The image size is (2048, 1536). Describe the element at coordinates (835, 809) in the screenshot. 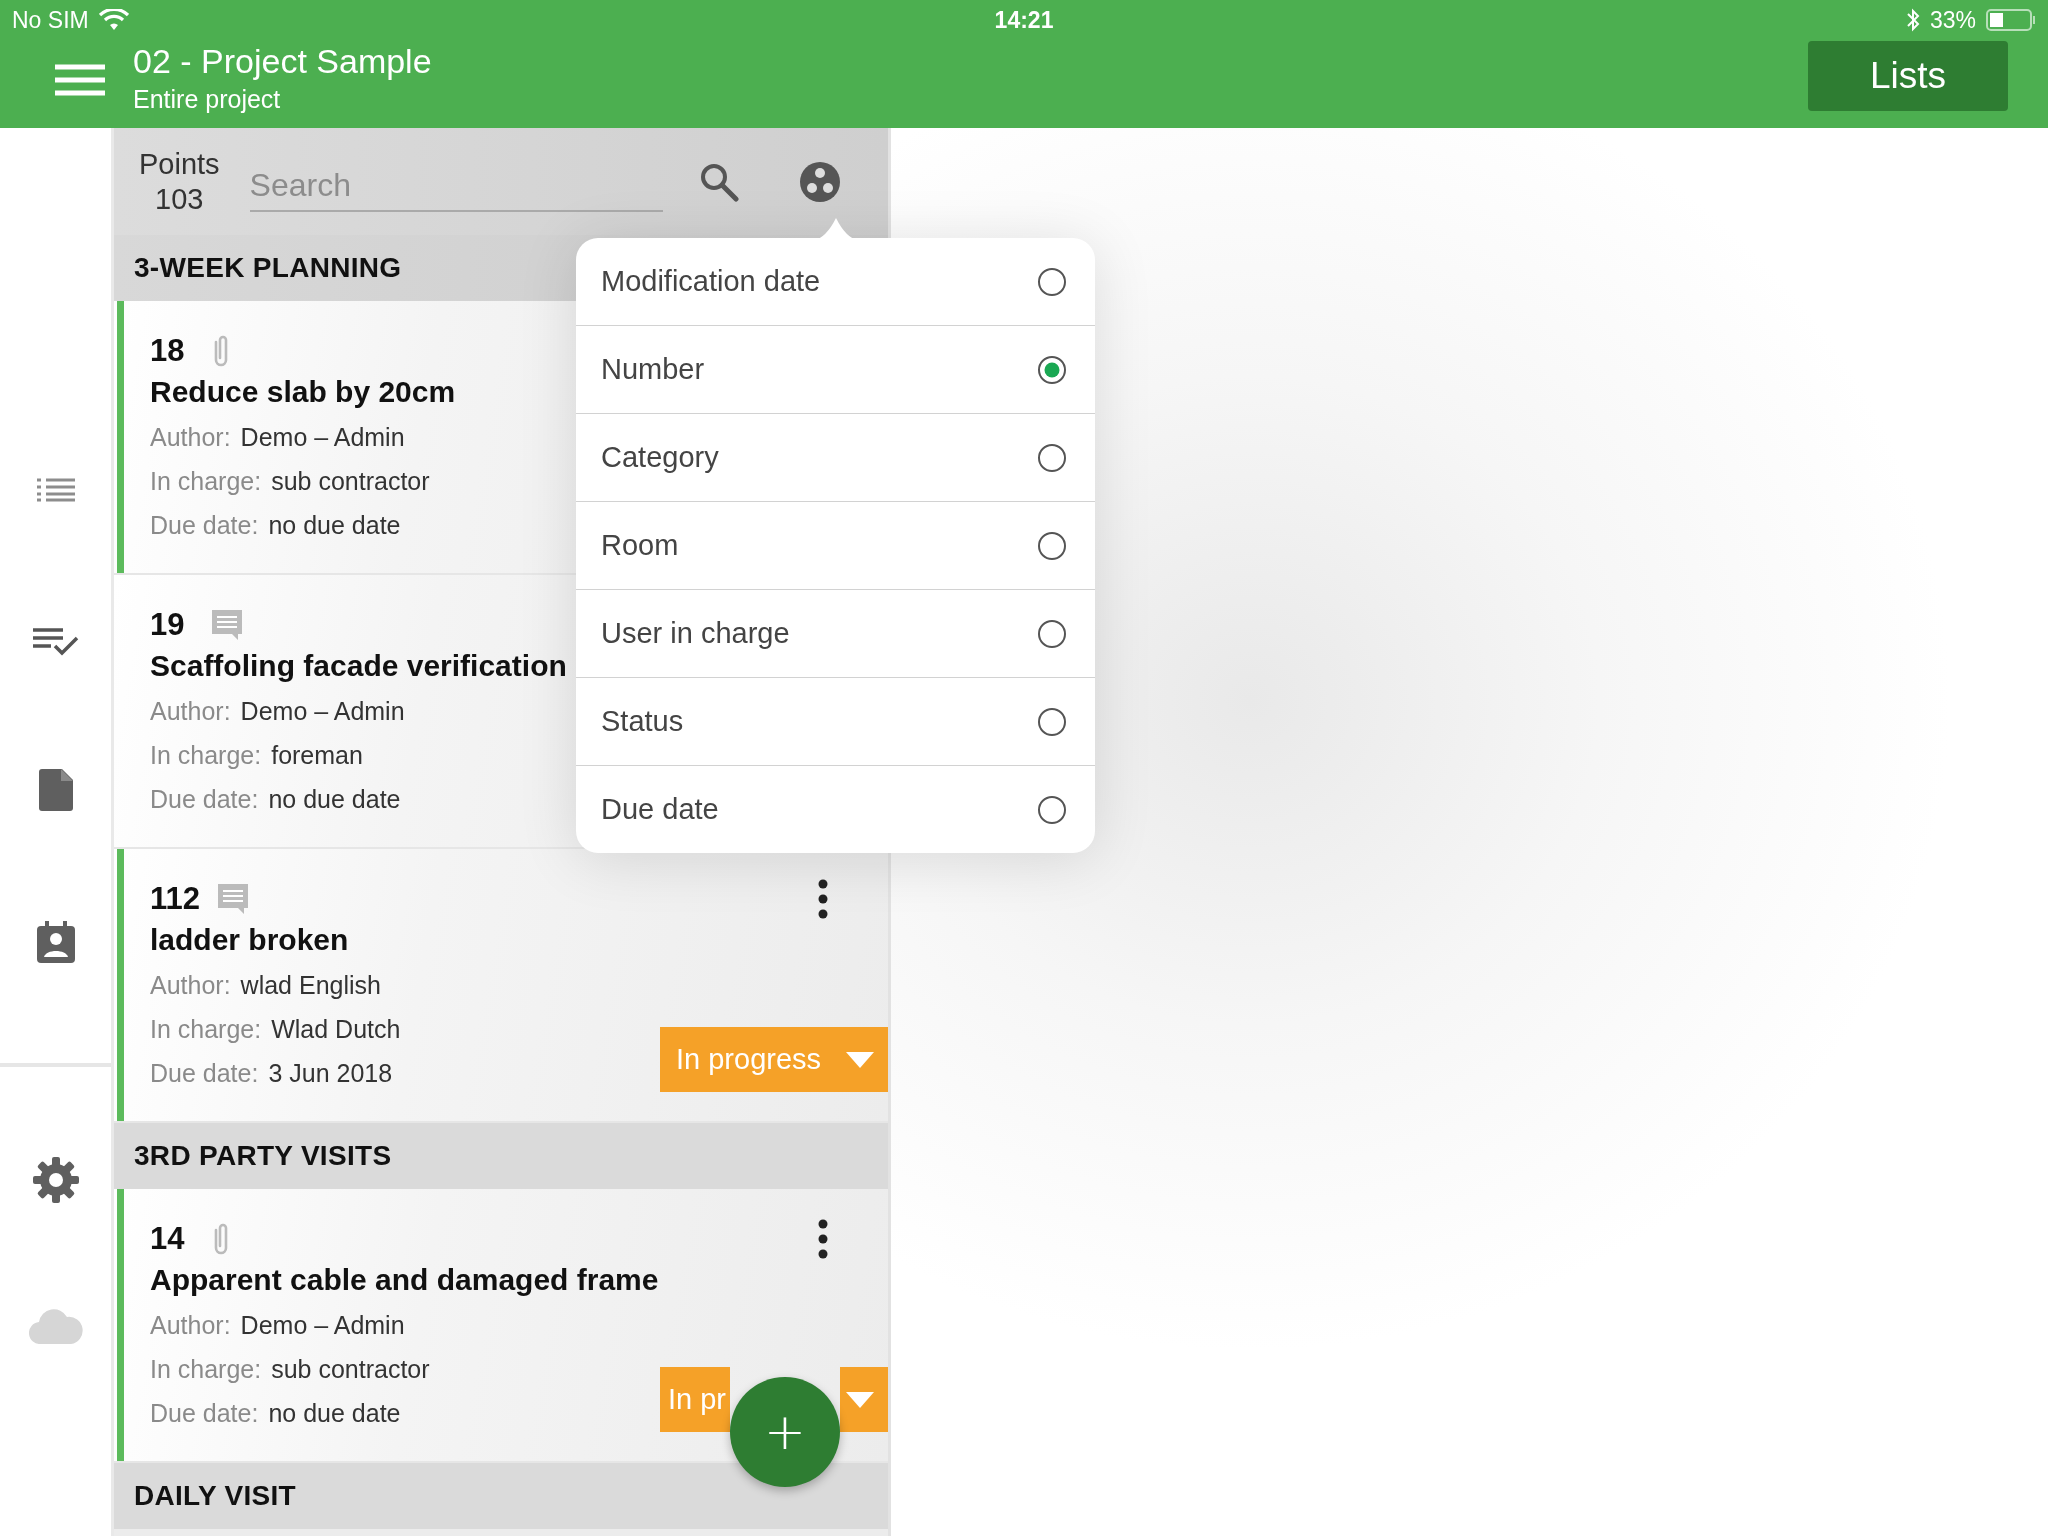

I see `sort-option: Due date` at that location.